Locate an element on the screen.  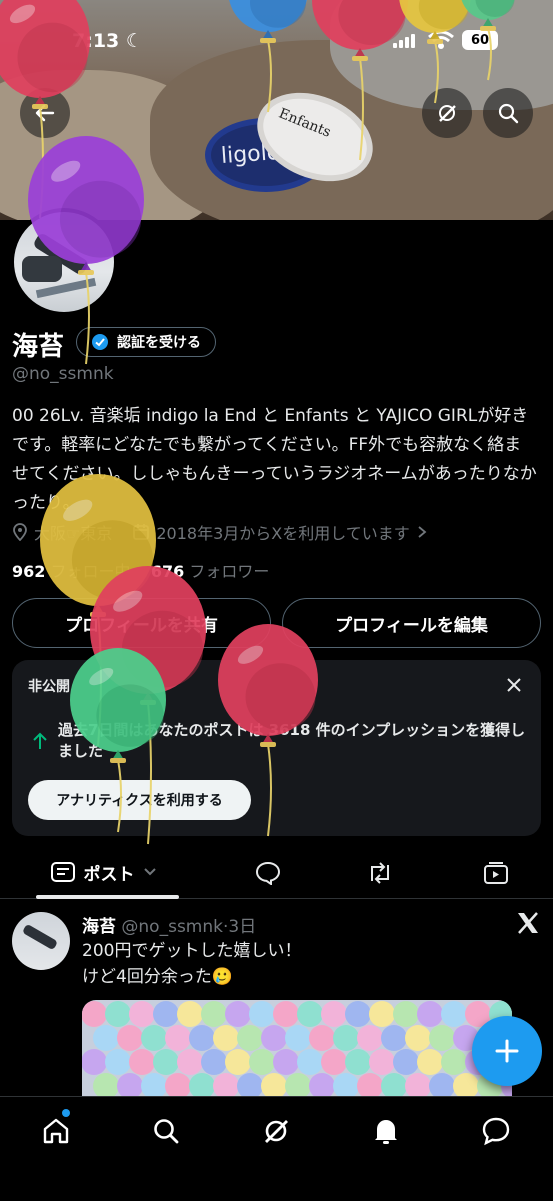
edit-label: プロフィールを編集 is located at coordinates (411, 625).